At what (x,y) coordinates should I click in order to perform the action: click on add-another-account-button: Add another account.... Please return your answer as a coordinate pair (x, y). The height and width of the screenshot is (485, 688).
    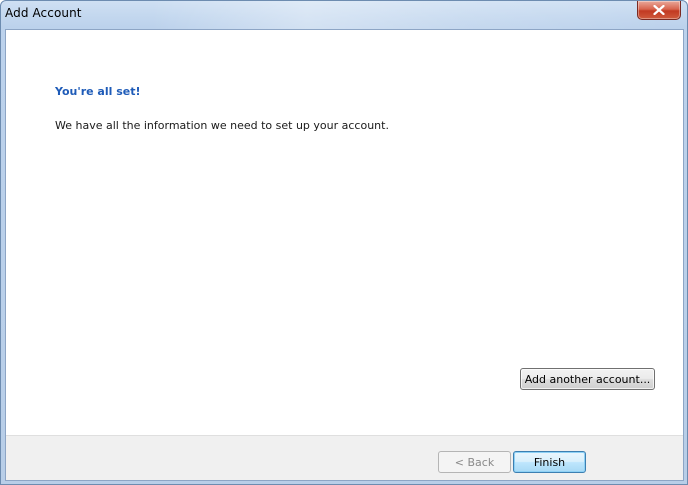
    Looking at the image, I should click on (587, 379).